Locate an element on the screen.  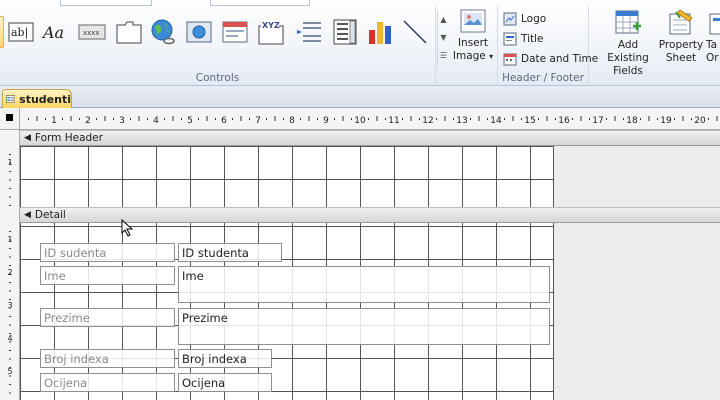
page-break-control-button is located at coordinates (309, 32).